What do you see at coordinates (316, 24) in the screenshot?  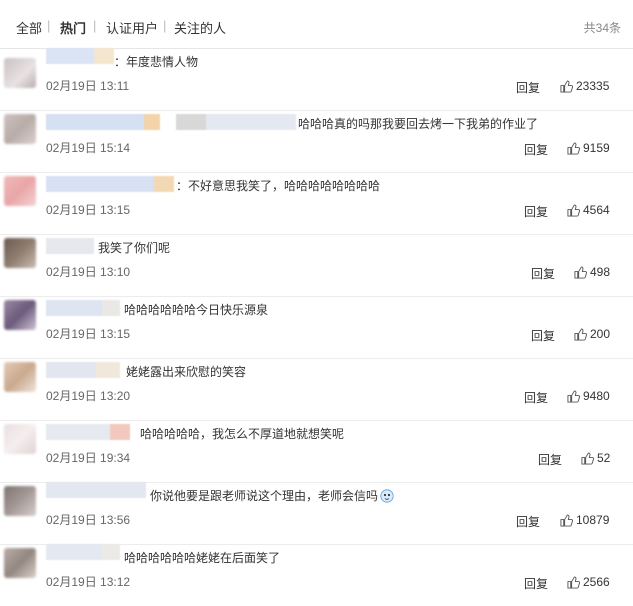 I see `comment-filter-tabs: 全部 | 热门 | 认证用户 | 关注的人 共34条` at bounding box center [316, 24].